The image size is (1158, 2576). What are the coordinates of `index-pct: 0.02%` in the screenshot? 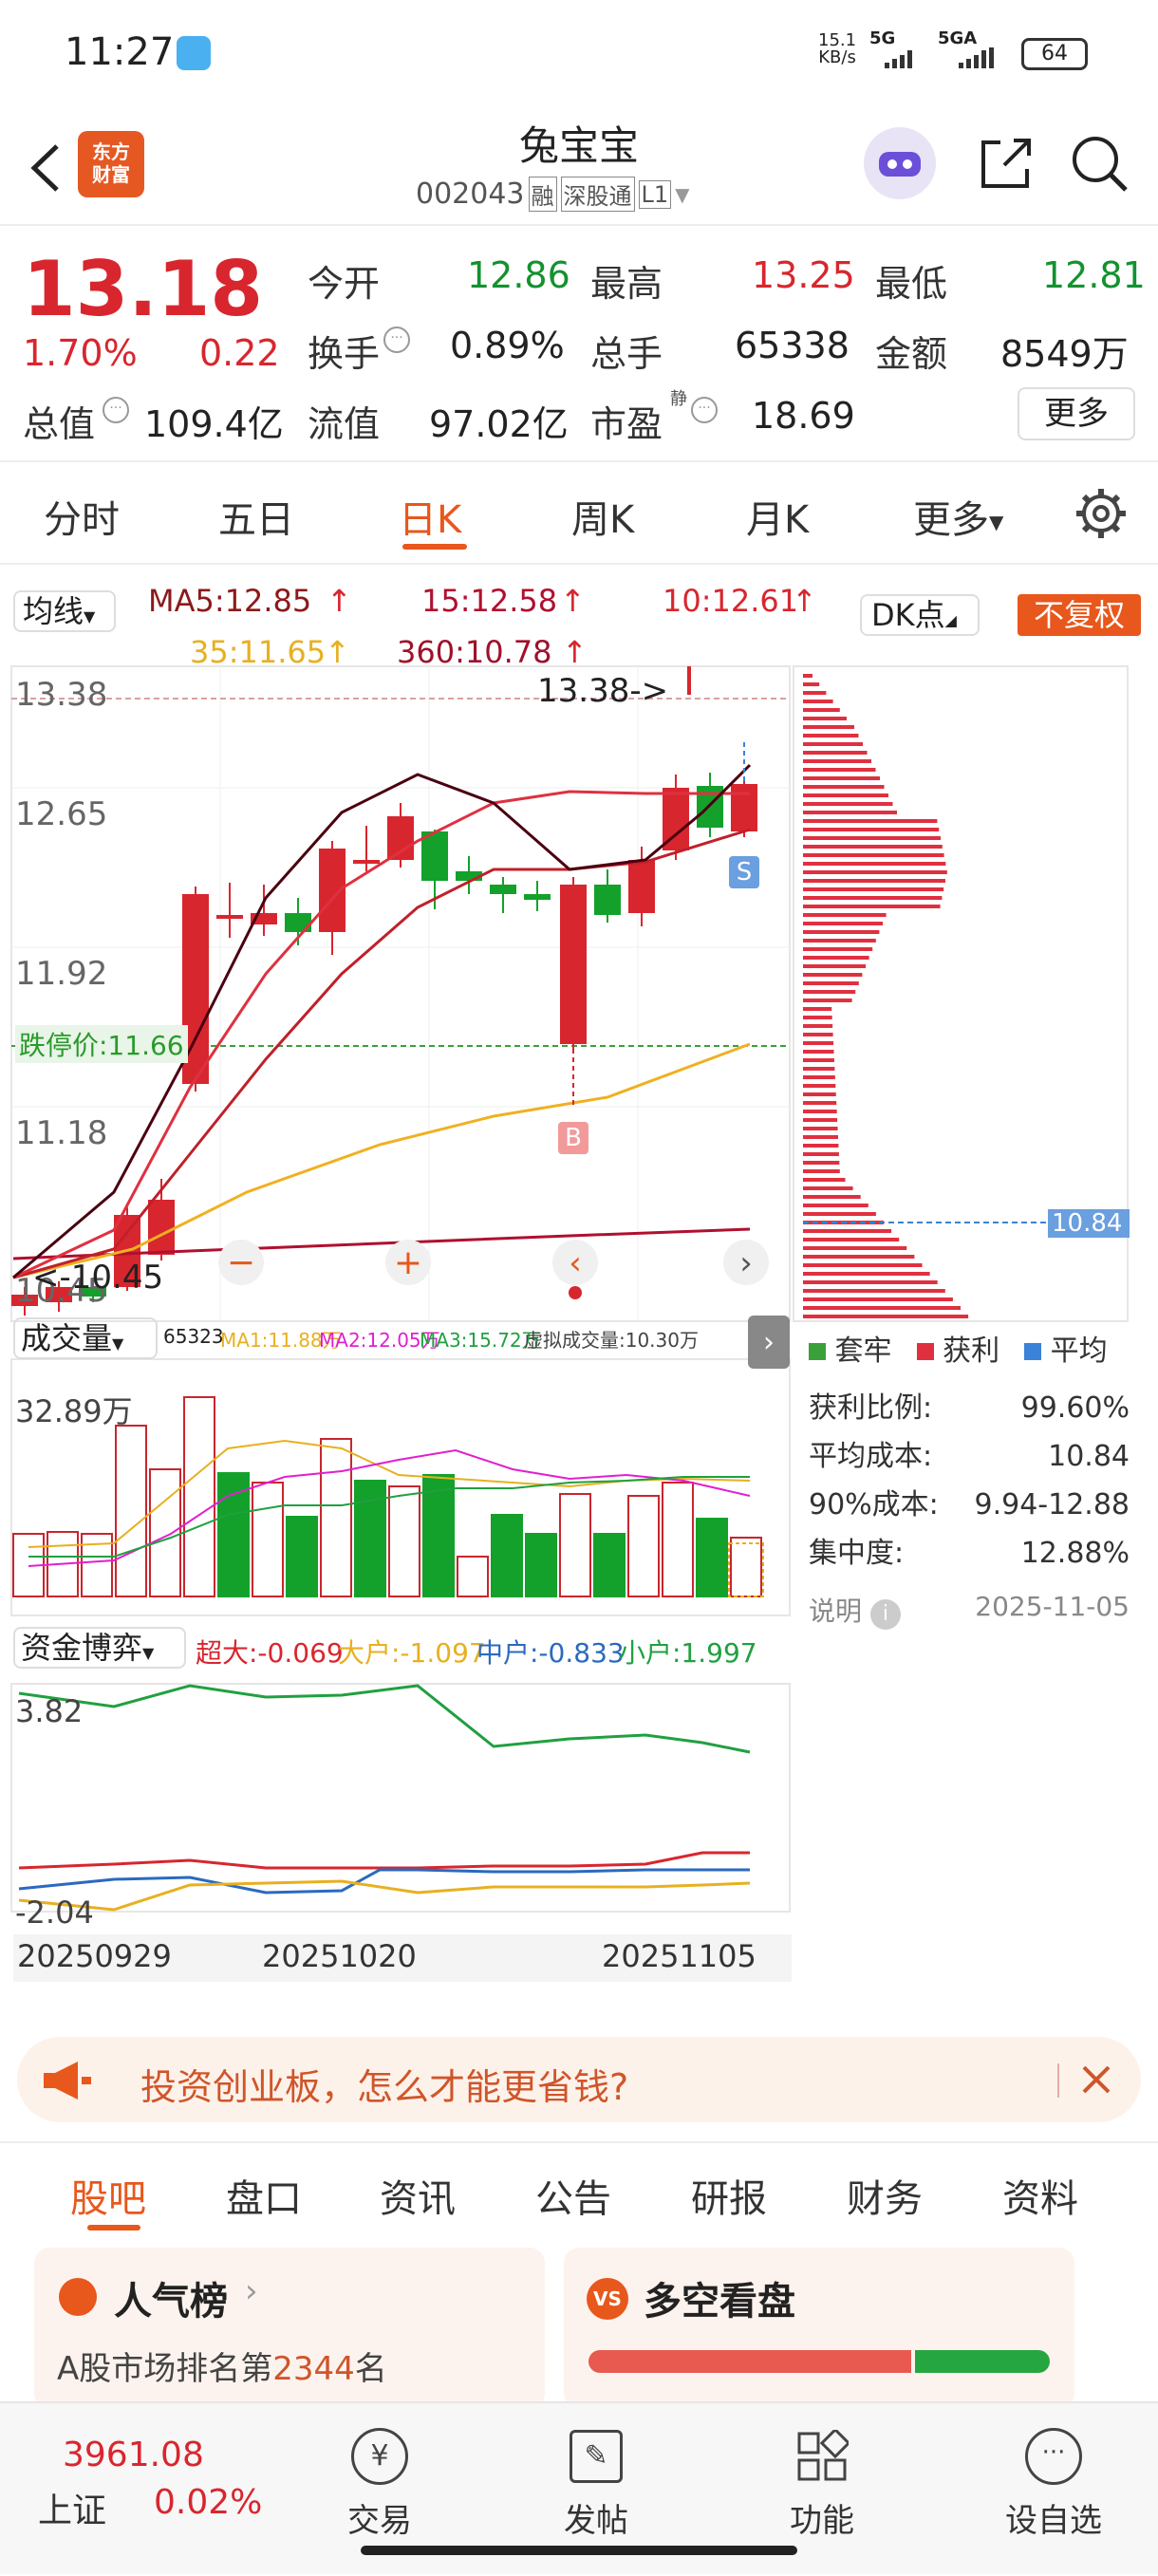 It's located at (208, 2502).